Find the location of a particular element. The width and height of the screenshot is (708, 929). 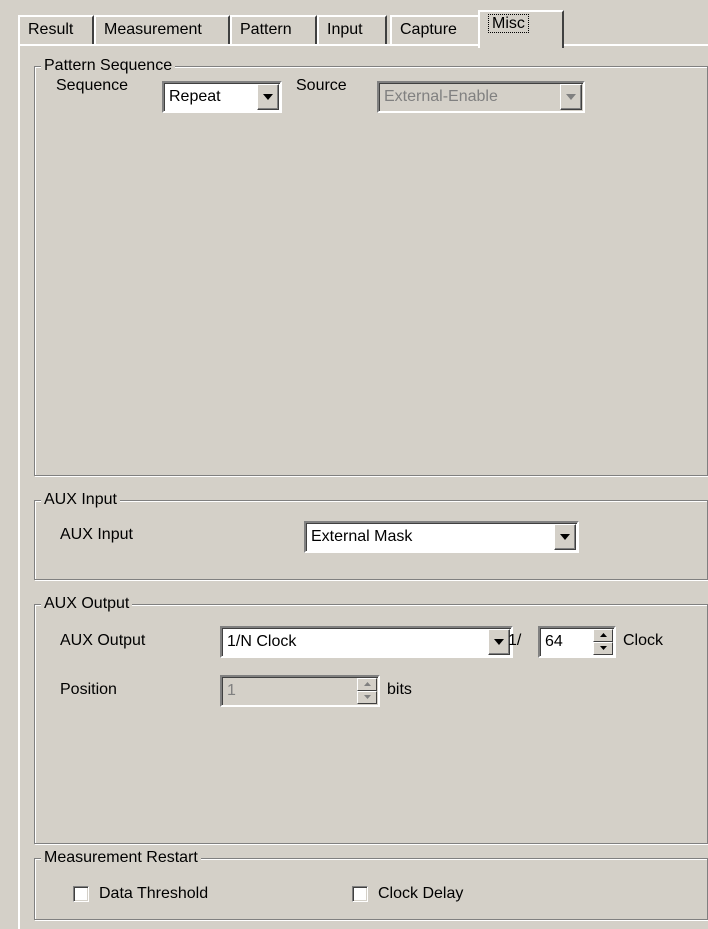

measurement-restart-title: Measurement Restart is located at coordinates (121, 858).